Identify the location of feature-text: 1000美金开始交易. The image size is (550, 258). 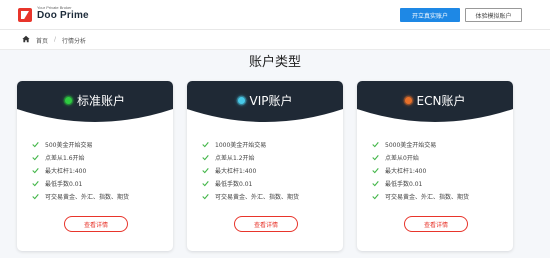
(241, 145).